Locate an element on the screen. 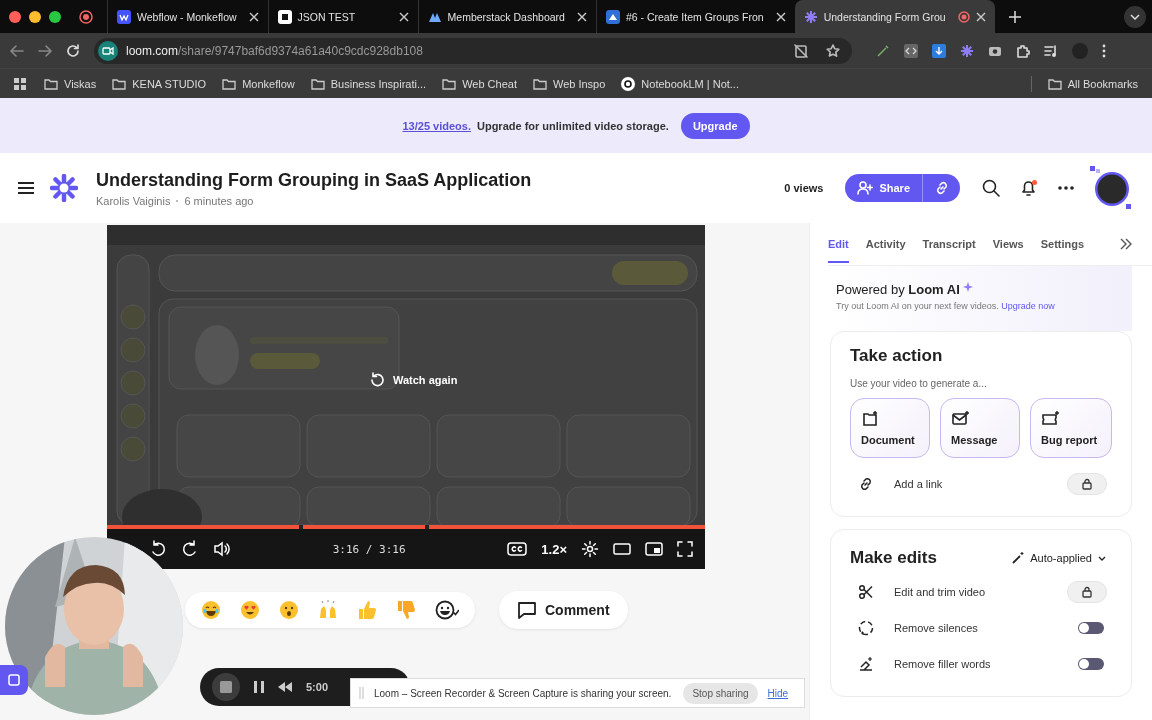 This screenshot has height=720, width=1152. tab-menu-button is located at coordinates (1135, 16).